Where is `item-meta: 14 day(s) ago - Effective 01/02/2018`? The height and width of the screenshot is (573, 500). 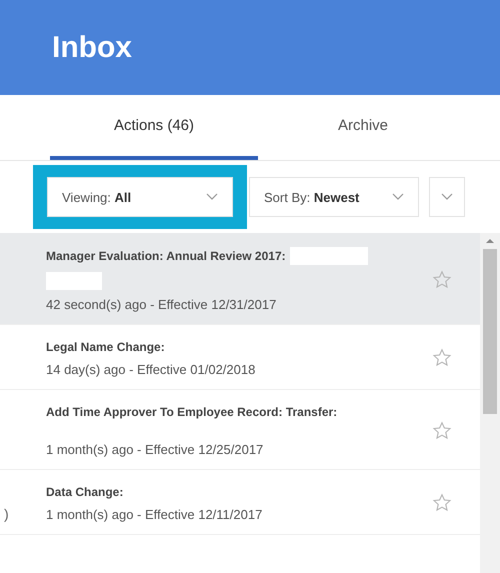
item-meta: 14 day(s) ago - Effective 01/02/2018 is located at coordinates (151, 369).